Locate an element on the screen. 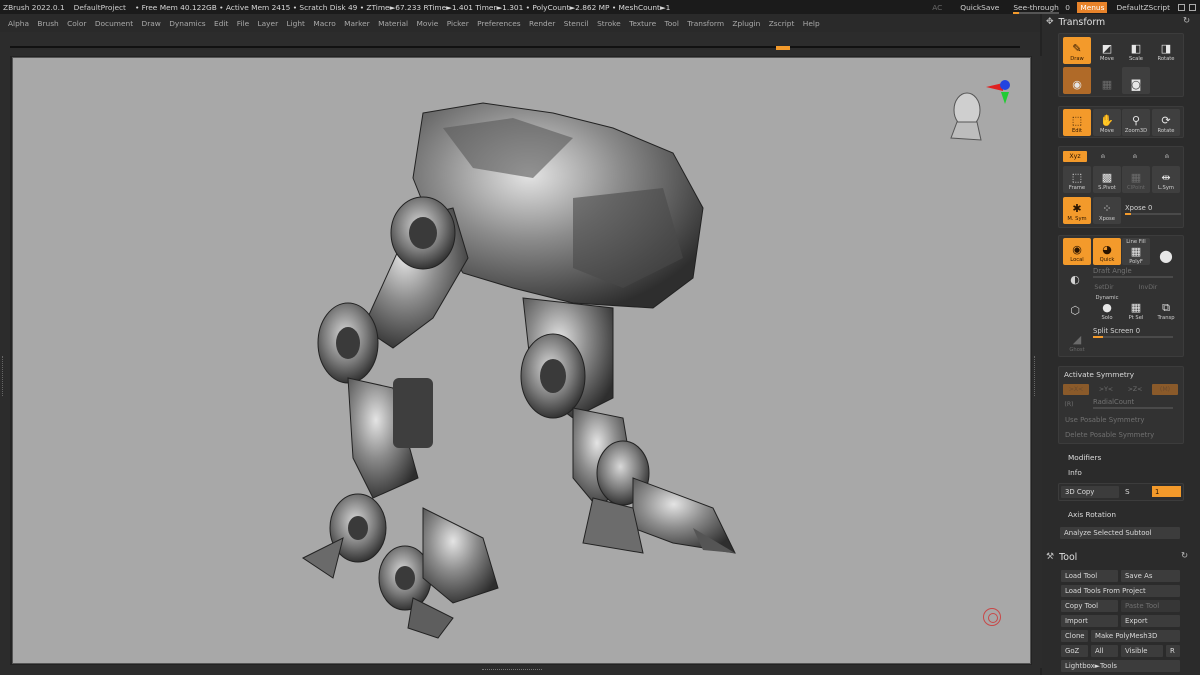  window-controls is located at coordinates (1187, 7).